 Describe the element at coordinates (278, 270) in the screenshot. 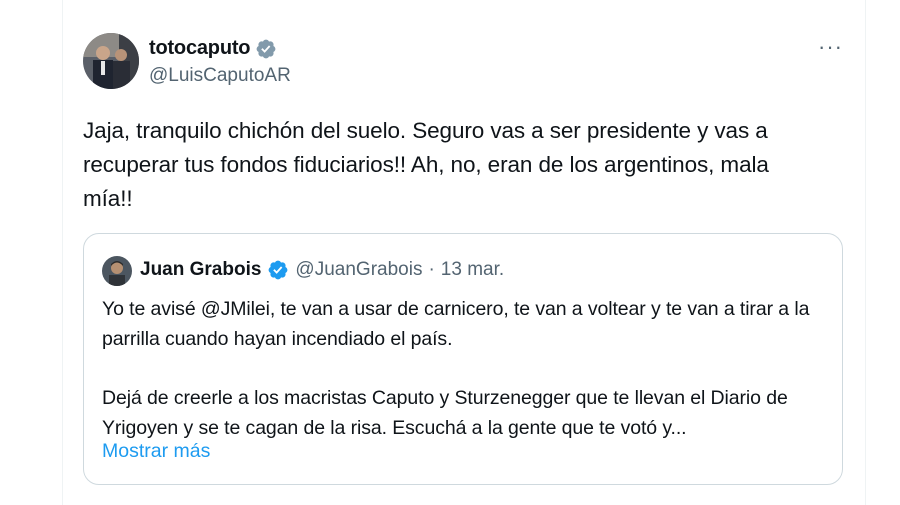

I see `quoted-verified-badge-icon` at that location.